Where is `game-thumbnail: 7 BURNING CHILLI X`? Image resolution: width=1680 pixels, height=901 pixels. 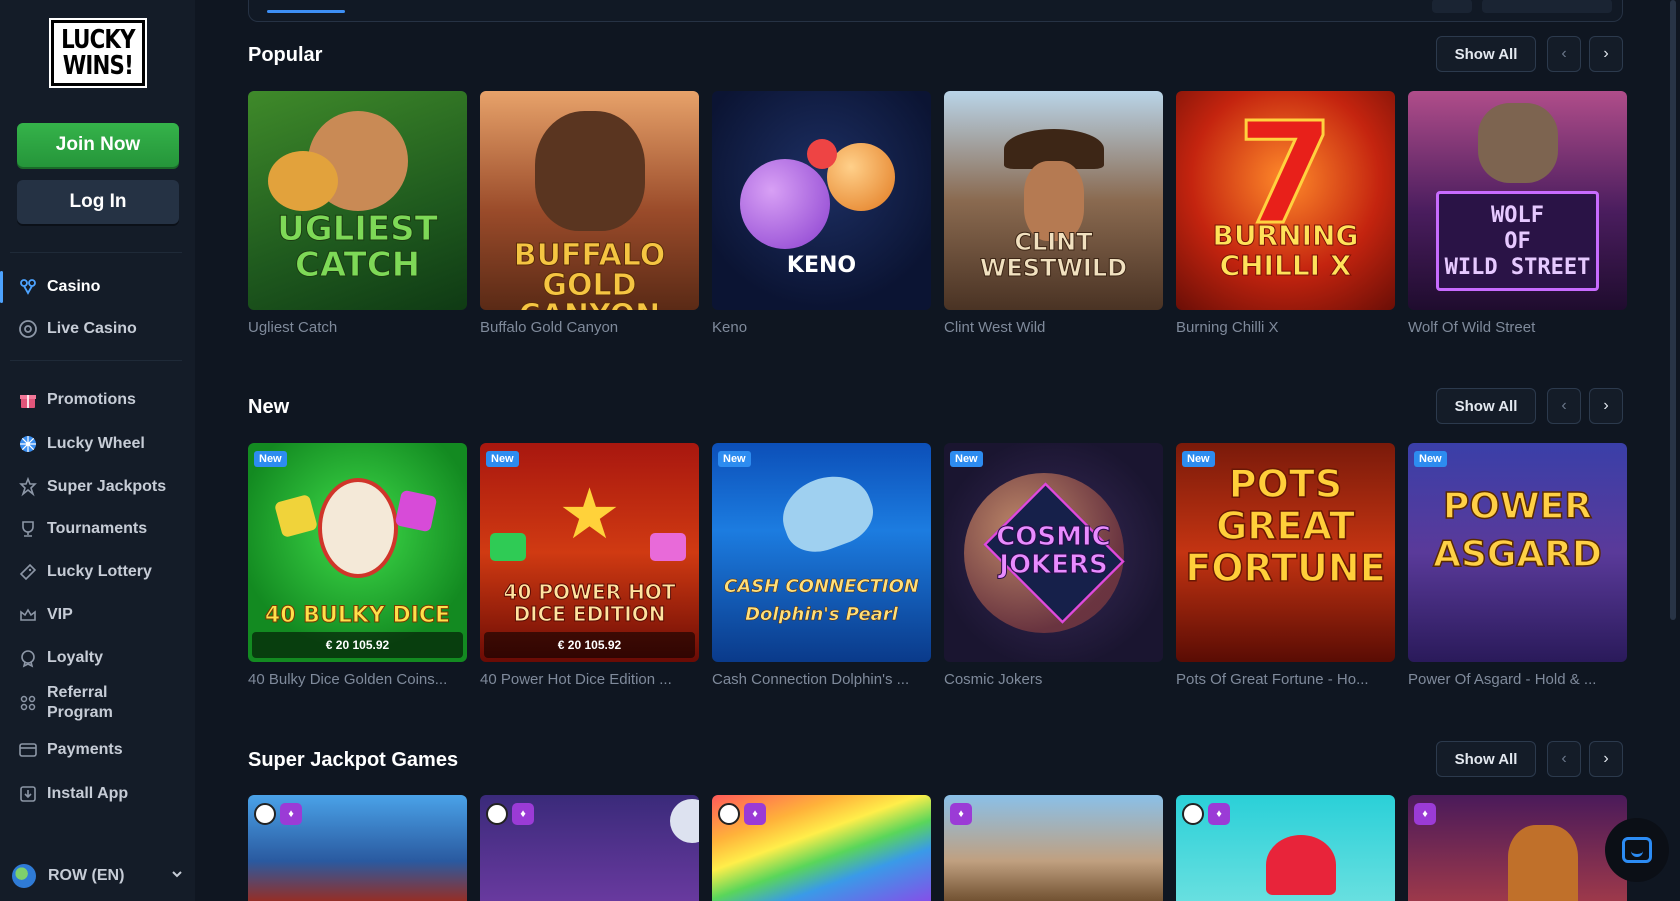 game-thumbnail: 7 BURNING CHILLI X is located at coordinates (1285, 200).